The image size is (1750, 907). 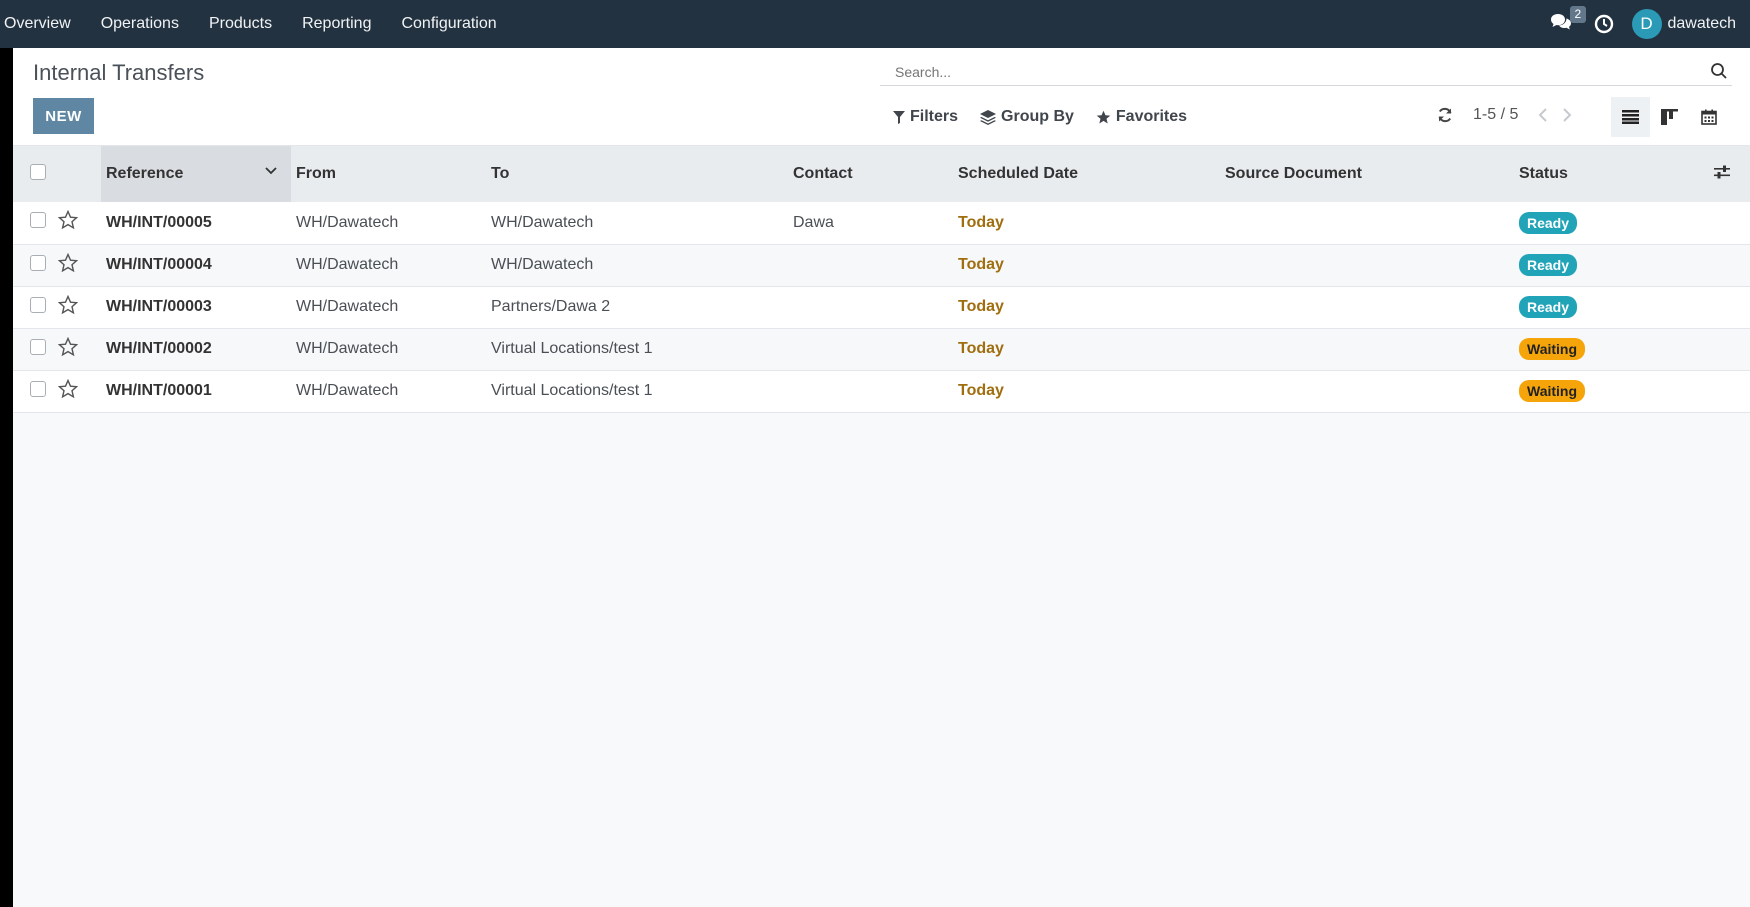 What do you see at coordinates (159, 348) in the screenshot?
I see `cell-reference: WH/INT/00002` at bounding box center [159, 348].